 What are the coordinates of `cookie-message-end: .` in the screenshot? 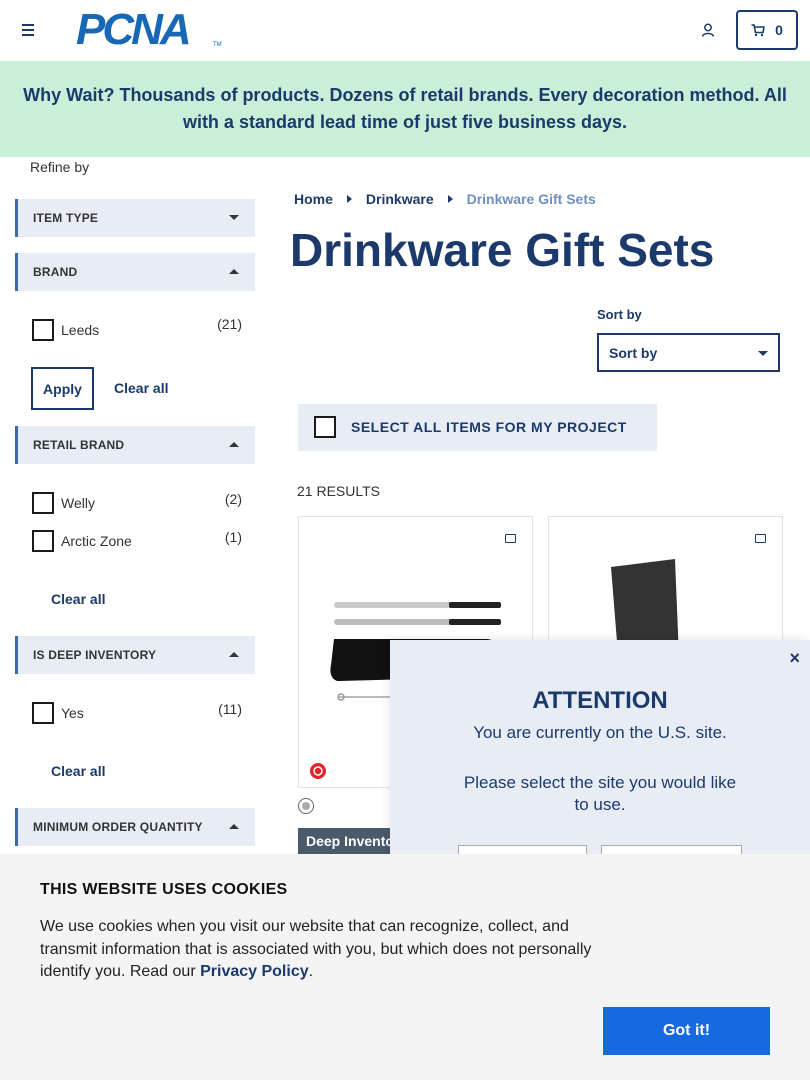 It's located at (311, 971).